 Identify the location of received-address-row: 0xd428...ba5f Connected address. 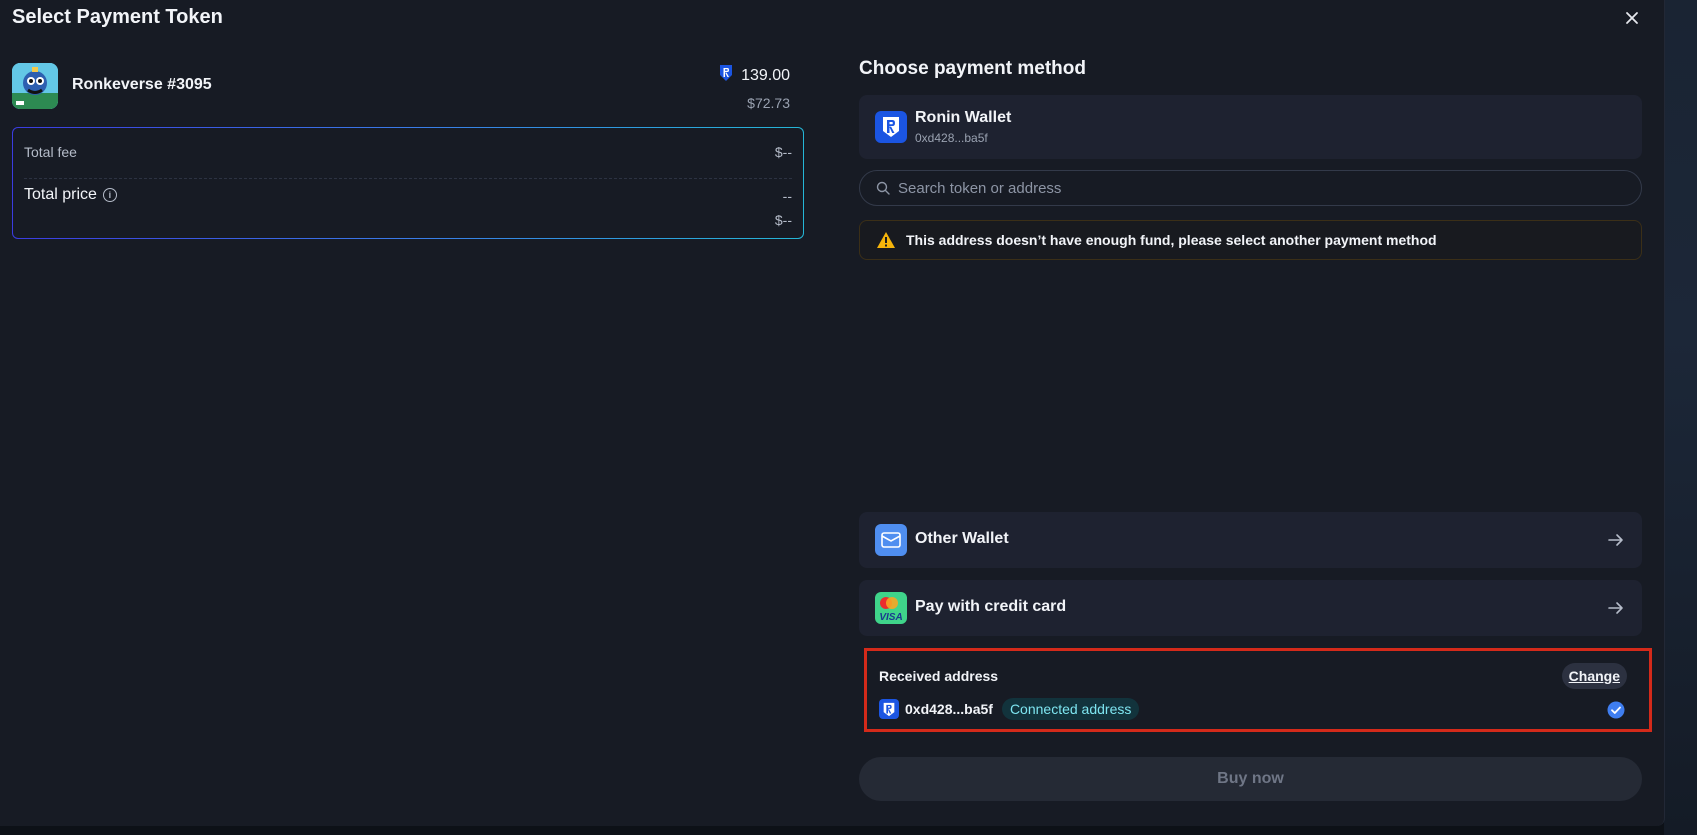
(1009, 709).